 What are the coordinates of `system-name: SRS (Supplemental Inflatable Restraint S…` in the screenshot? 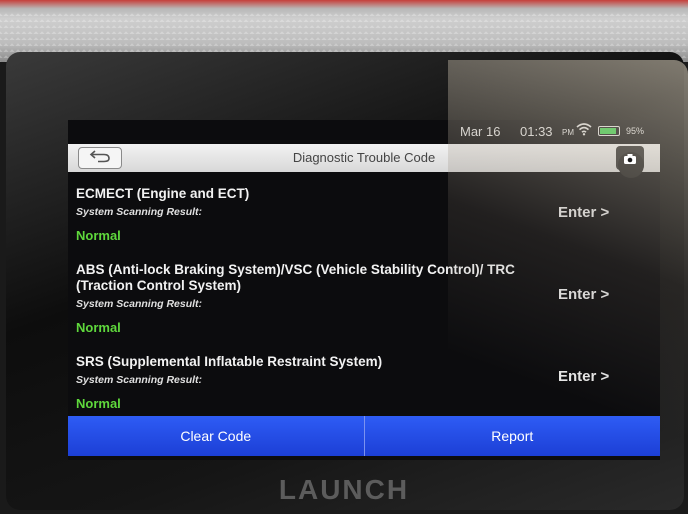 It's located at (229, 361).